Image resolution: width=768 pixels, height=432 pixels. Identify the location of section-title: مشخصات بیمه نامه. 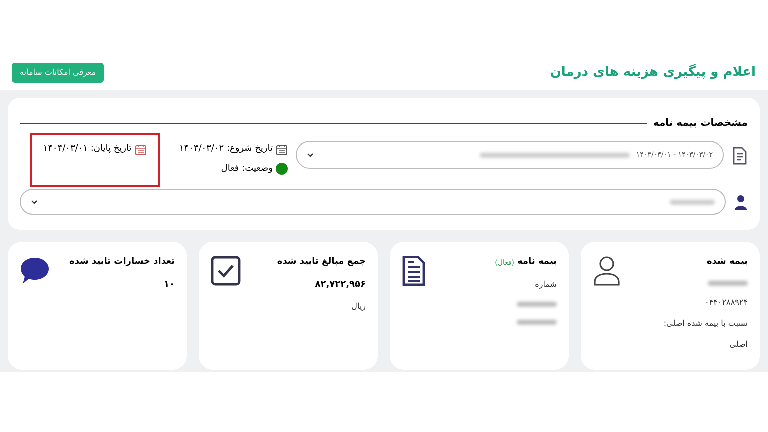
(700, 124).